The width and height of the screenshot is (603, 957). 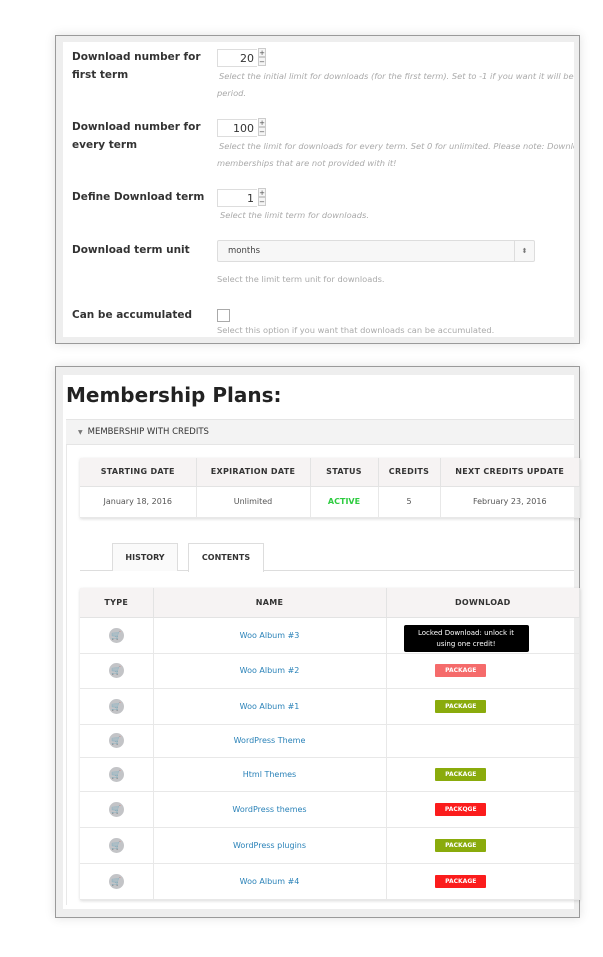 What do you see at coordinates (132, 315) in the screenshot?
I see `field-label-accumulated: Can be accumulated` at bounding box center [132, 315].